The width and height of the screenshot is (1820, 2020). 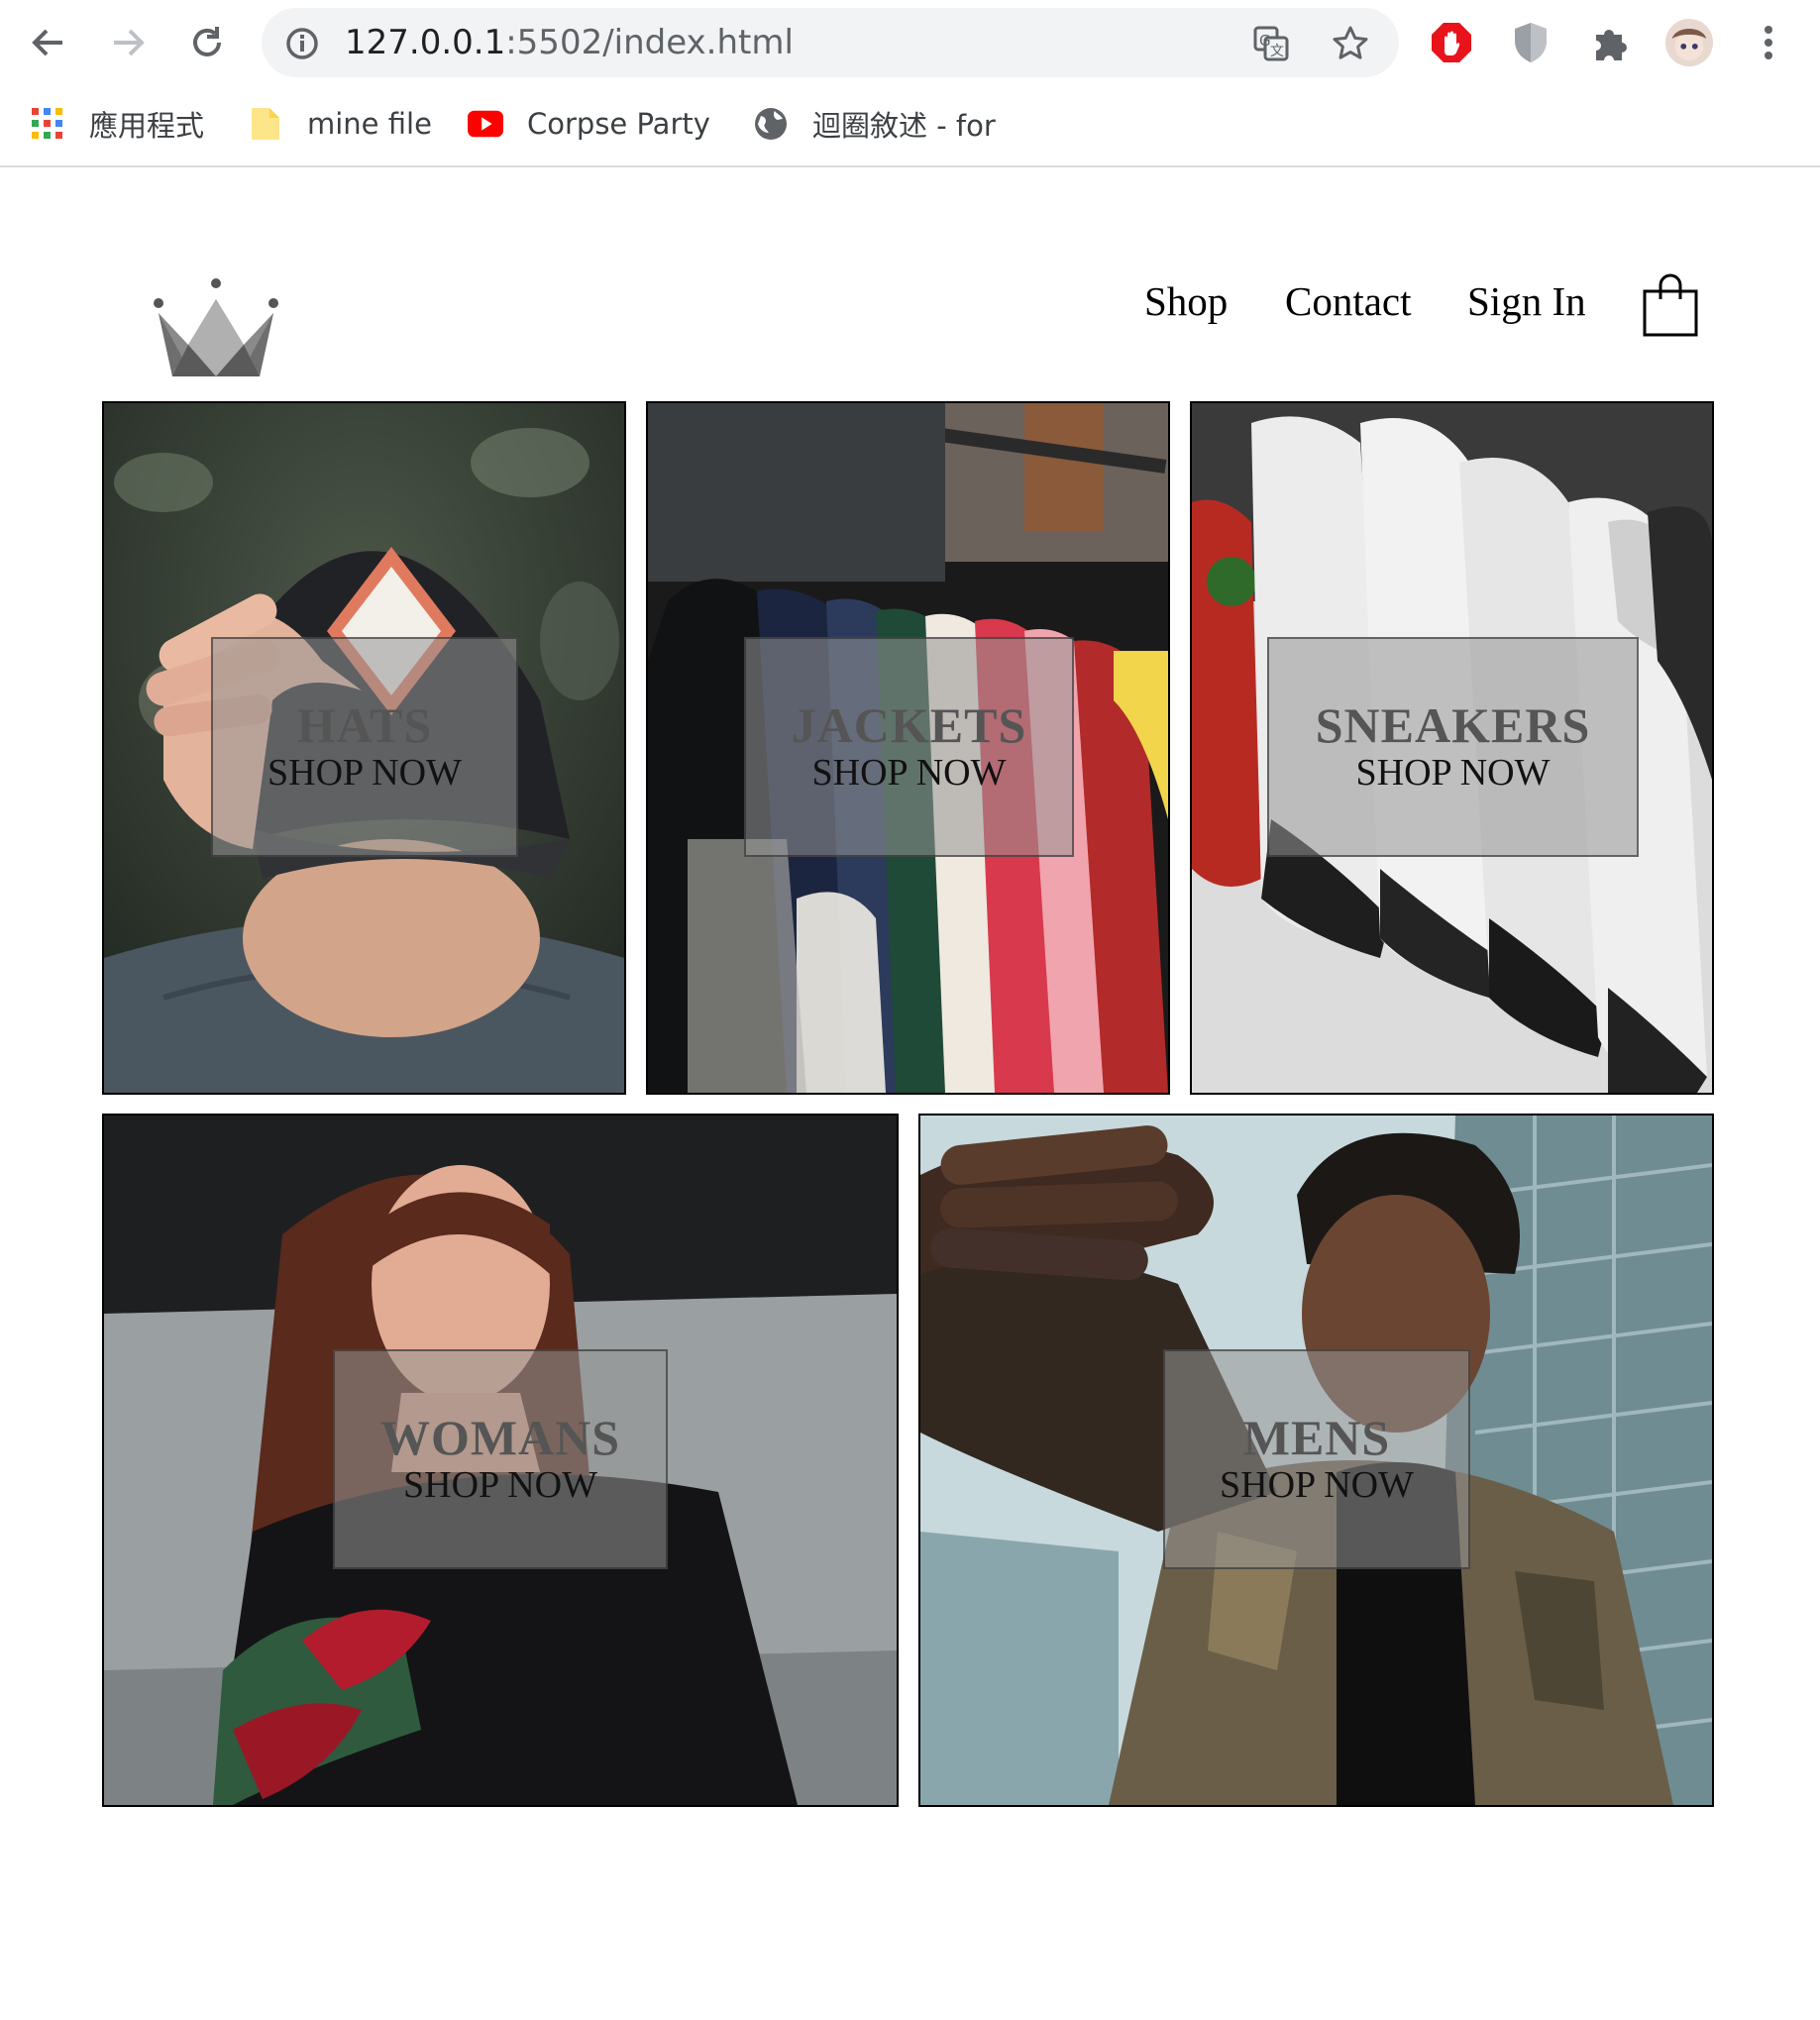 I want to click on back-button, so click(x=48, y=42).